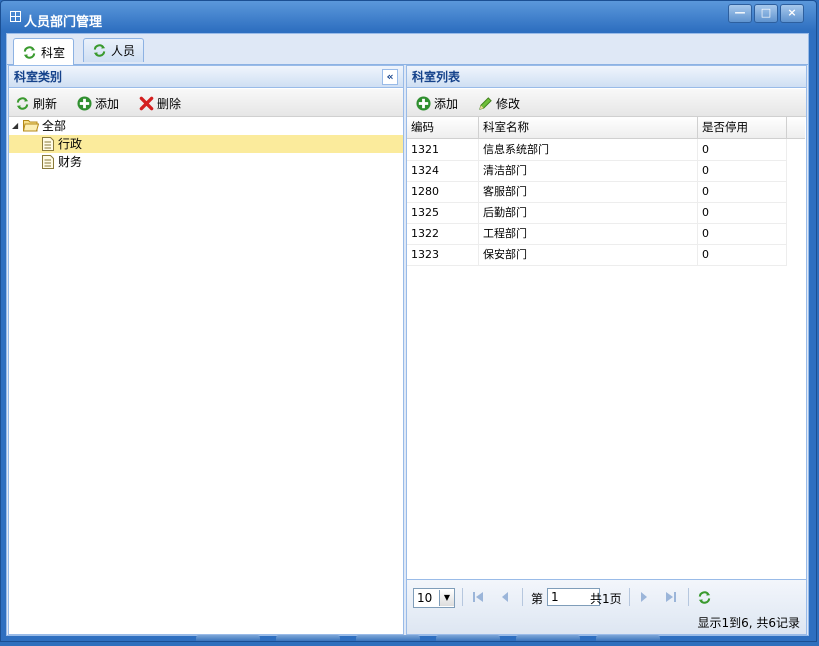 This screenshot has height=646, width=819. I want to click on maximize-button: □, so click(766, 13).